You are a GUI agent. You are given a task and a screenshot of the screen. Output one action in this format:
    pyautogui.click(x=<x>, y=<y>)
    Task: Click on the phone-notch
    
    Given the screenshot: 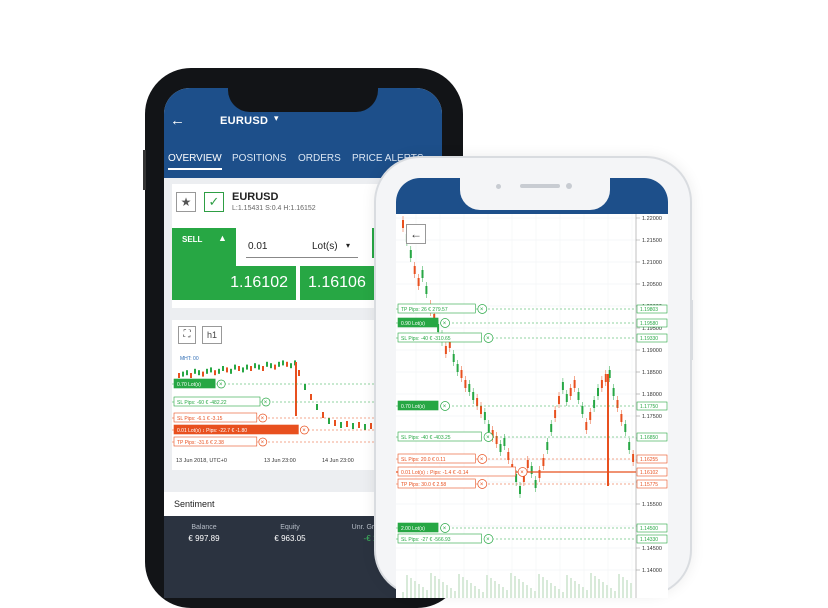 What is the action you would take?
    pyautogui.click(x=535, y=193)
    